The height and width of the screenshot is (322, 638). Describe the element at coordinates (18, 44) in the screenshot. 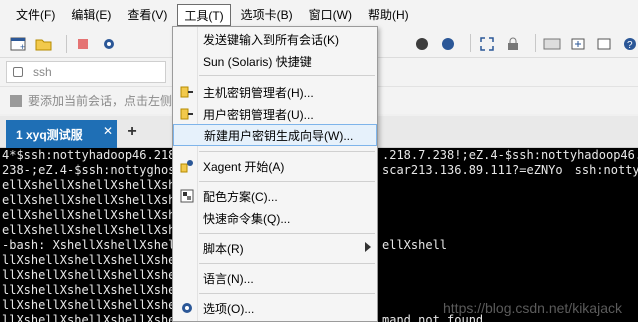

I see `new-session-icon: +` at that location.